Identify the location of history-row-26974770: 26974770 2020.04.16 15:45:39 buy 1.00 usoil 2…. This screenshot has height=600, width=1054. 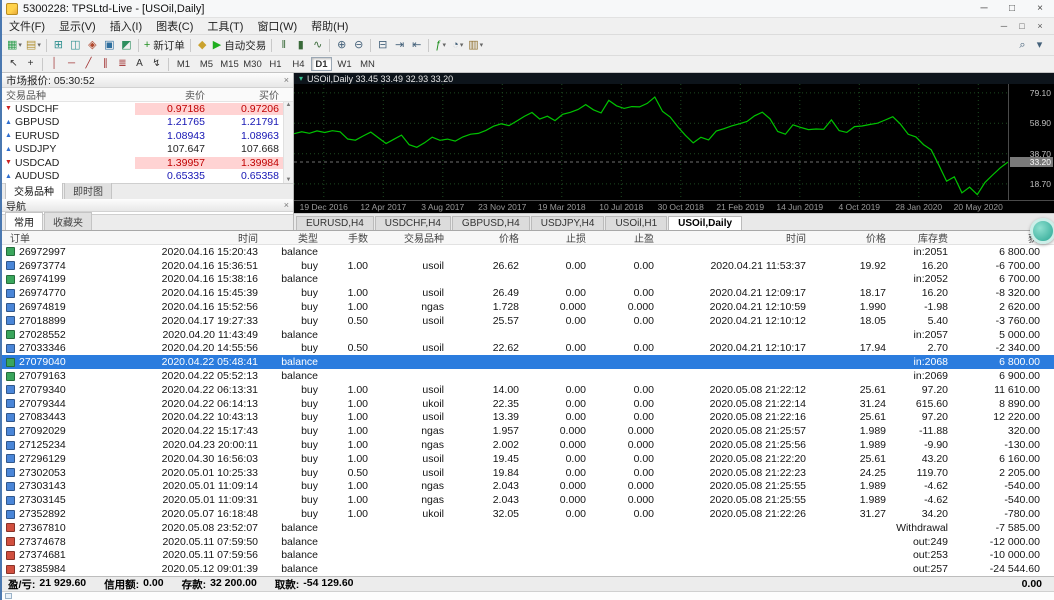
(528, 293).